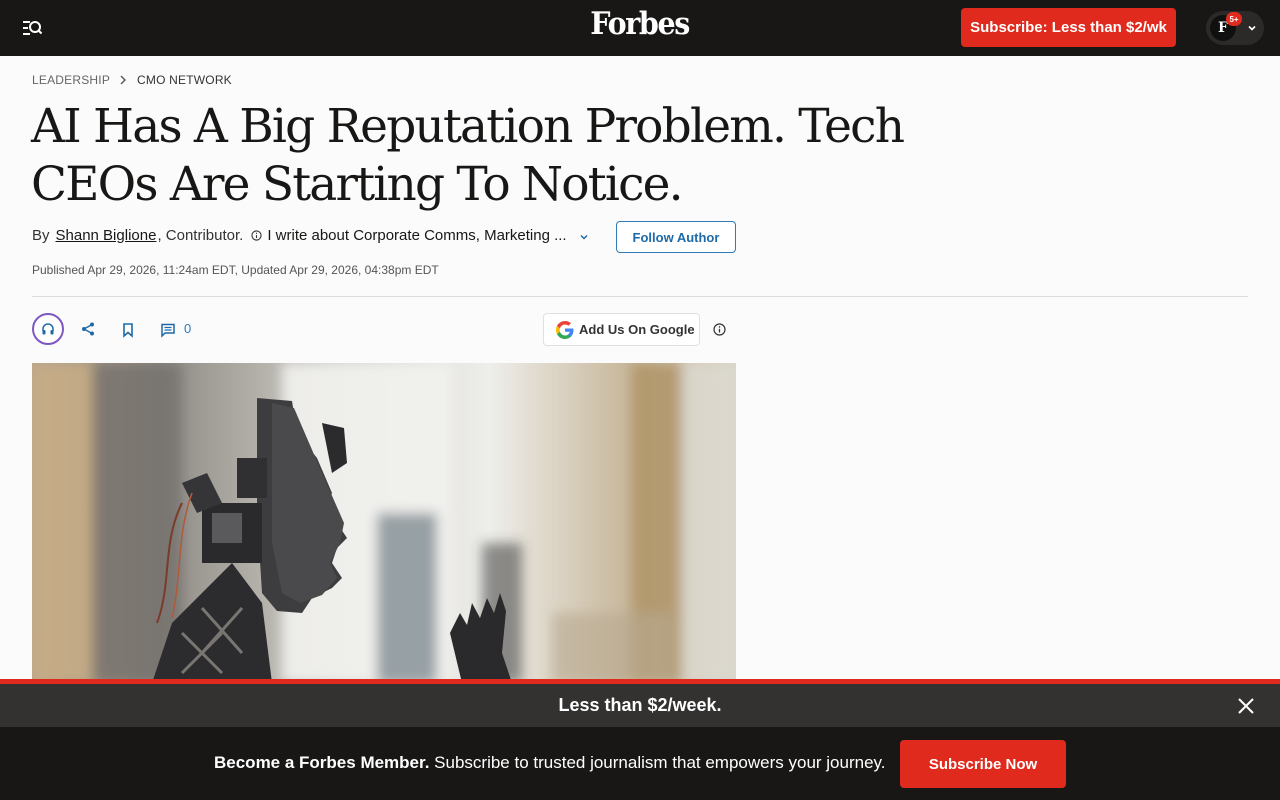 This screenshot has height=800, width=1280. Describe the element at coordinates (637, 329) in the screenshot. I see `add-us-on-google-label: Add Us On Google` at that location.